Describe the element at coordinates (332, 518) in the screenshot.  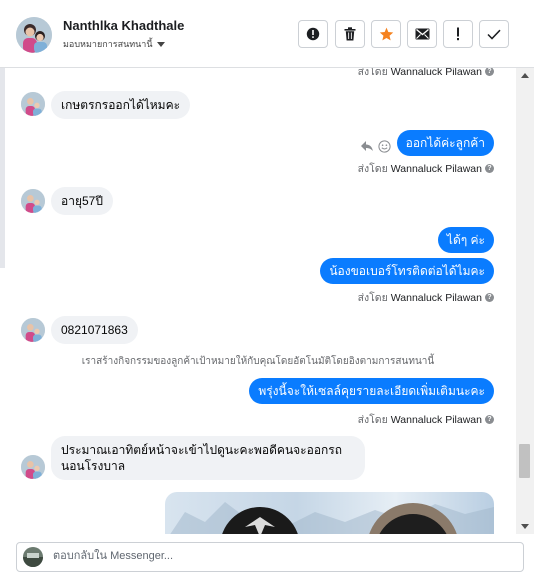
I see `attachment-image` at that location.